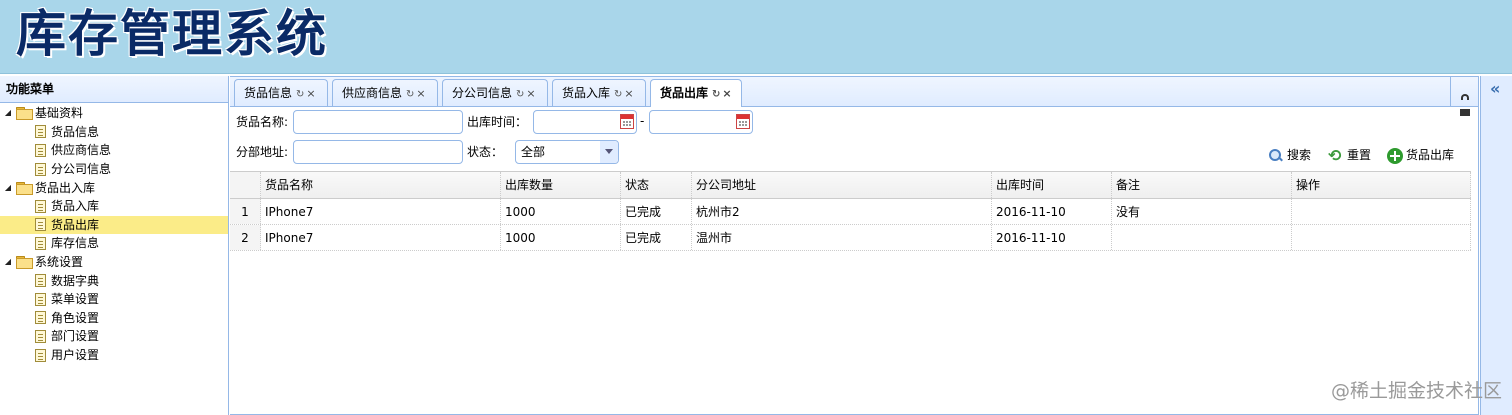 Image resolution: width=1512 pixels, height=415 pixels. What do you see at coordinates (1464, 96) in the screenshot?
I see `lock-icon` at bounding box center [1464, 96].